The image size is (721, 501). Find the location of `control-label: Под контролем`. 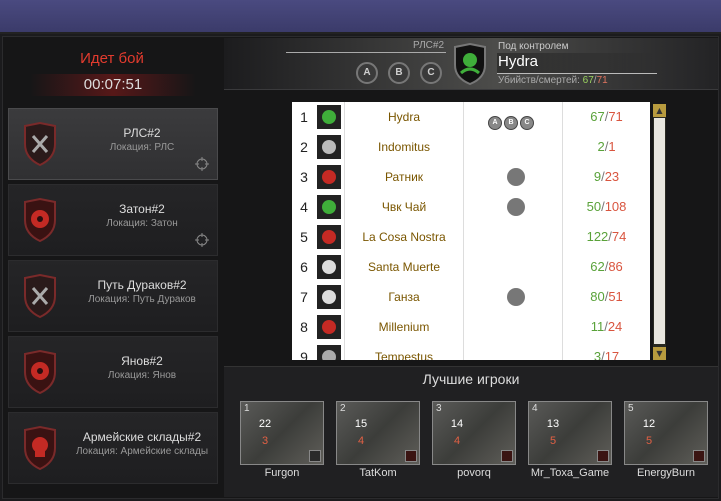

control-label: Под контролем is located at coordinates (533, 46).